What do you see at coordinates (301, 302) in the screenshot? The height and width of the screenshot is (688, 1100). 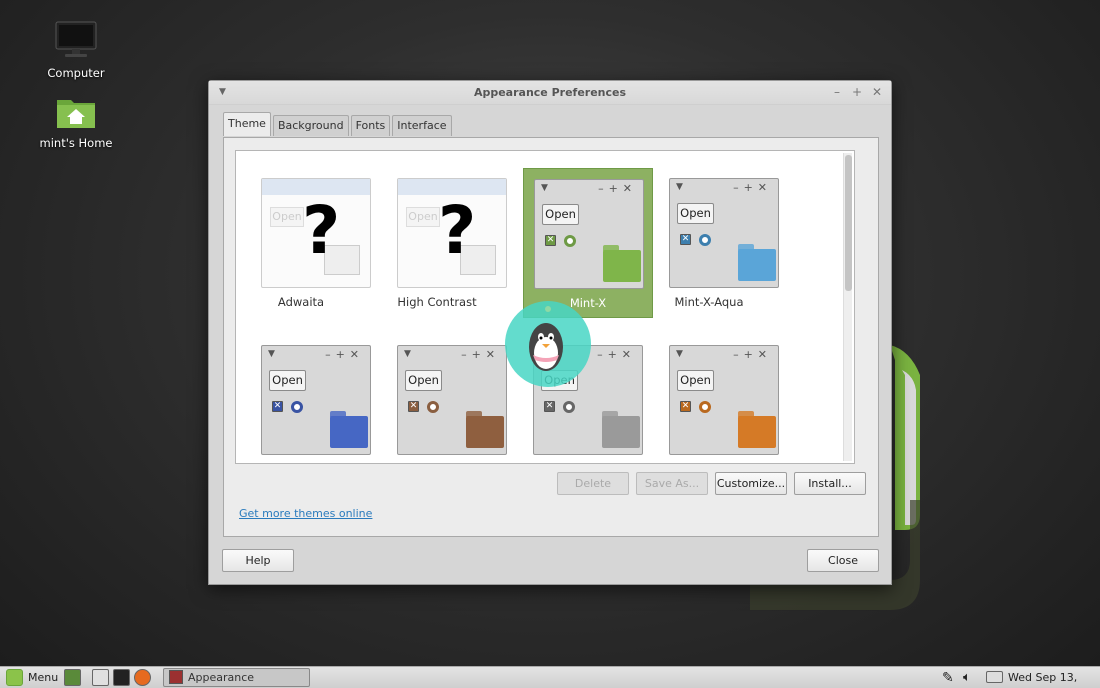 I see `theme-name: Adwaita` at bounding box center [301, 302].